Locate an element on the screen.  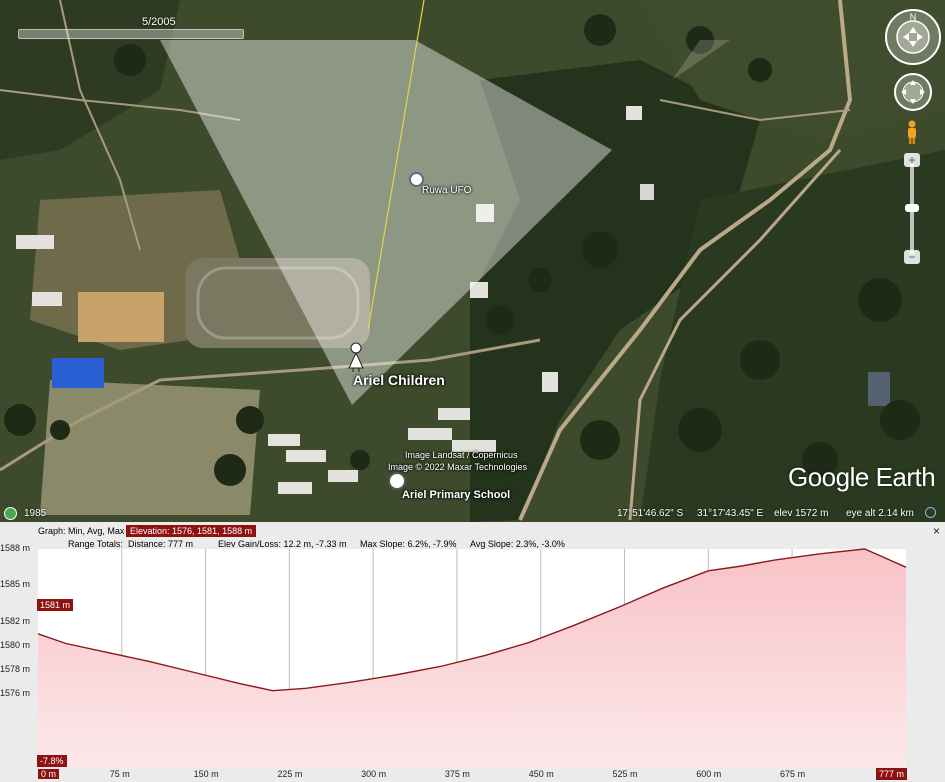
svg-text: N is located at coordinates (913, 17).